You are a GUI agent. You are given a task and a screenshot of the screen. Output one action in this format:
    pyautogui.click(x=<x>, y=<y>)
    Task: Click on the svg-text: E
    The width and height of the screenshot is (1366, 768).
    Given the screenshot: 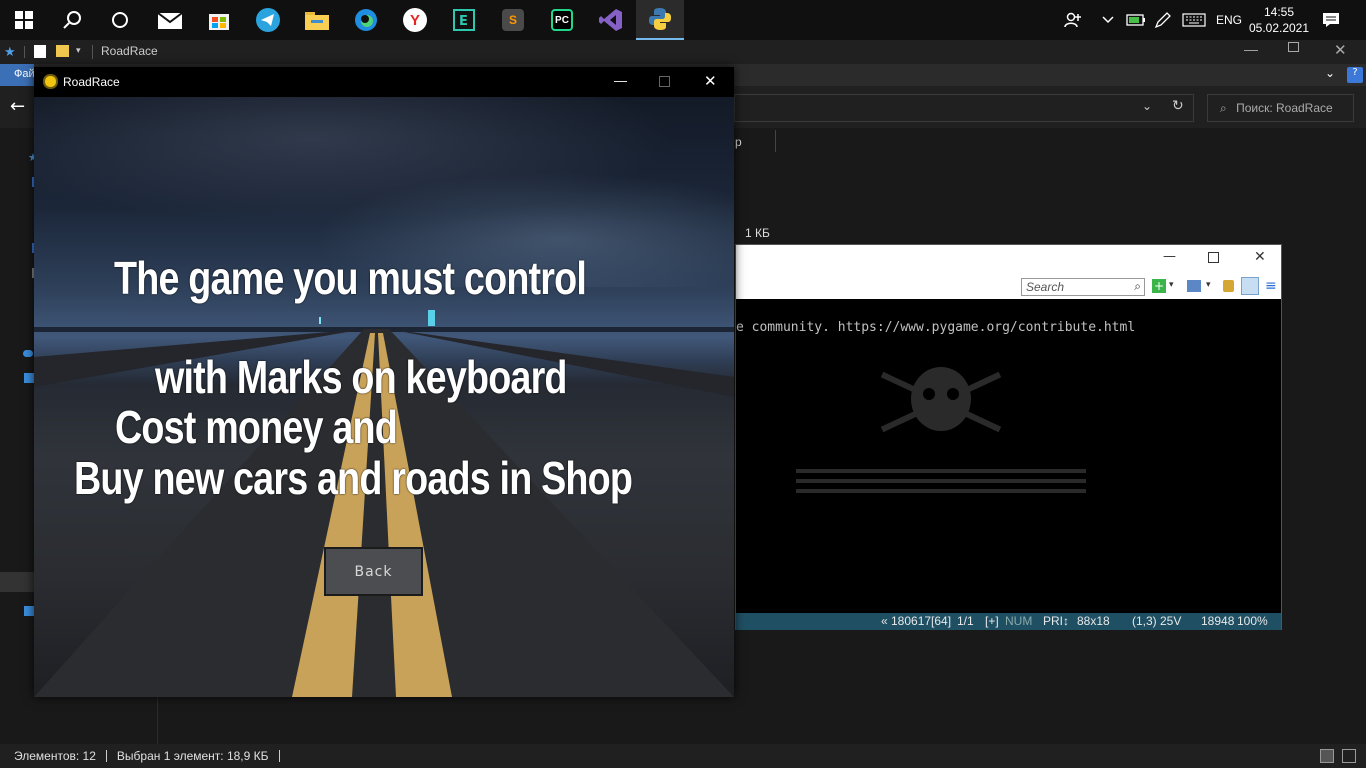 What is the action you would take?
    pyautogui.click(x=463, y=21)
    